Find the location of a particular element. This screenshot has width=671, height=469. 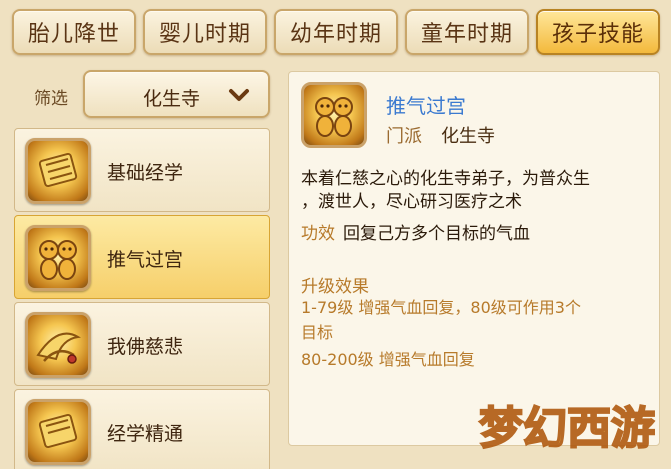

tab-child-skills: 孩子技能 is located at coordinates (598, 32).